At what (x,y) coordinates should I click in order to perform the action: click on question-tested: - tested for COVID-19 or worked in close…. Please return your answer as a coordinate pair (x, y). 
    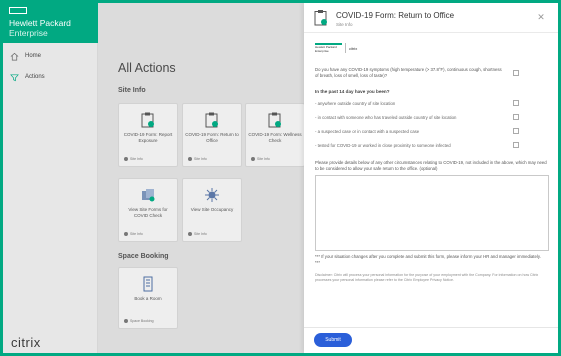
    Looking at the image, I should click on (383, 145).